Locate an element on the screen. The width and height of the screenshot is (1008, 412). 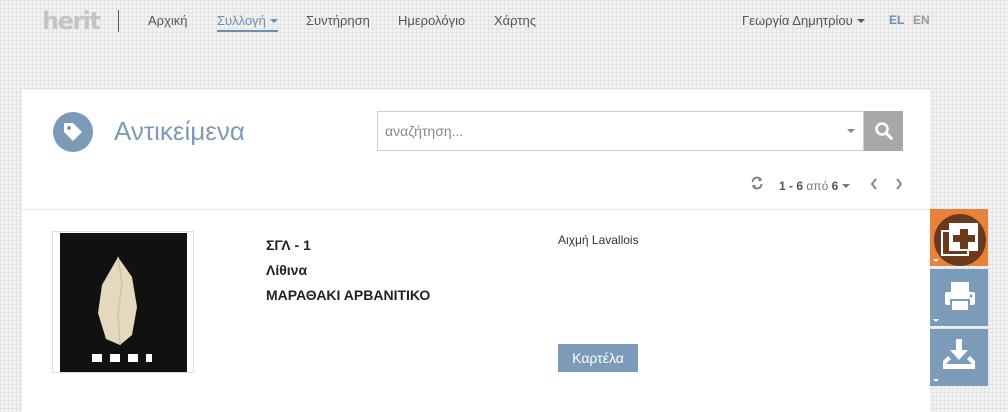
refresh-button is located at coordinates (757, 185).